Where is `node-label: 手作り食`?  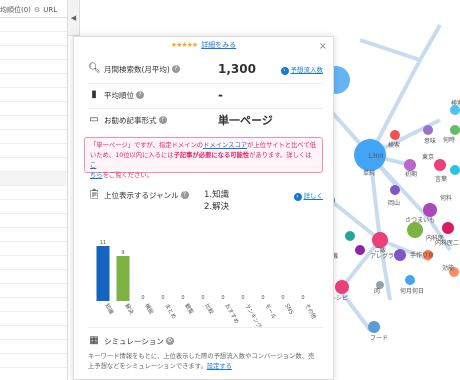
node-label: 手作り食 is located at coordinates (422, 255).